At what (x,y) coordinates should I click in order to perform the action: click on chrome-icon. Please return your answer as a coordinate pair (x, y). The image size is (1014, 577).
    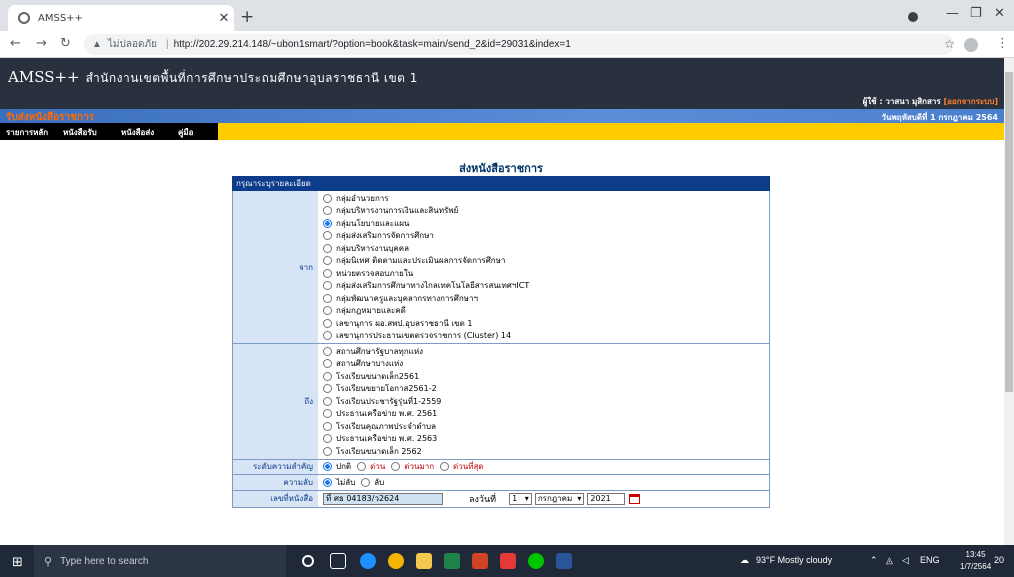
    Looking at the image, I should click on (396, 561).